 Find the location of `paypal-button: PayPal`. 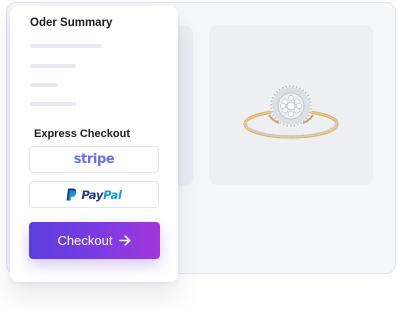

paypal-button: PayPal is located at coordinates (94, 194).